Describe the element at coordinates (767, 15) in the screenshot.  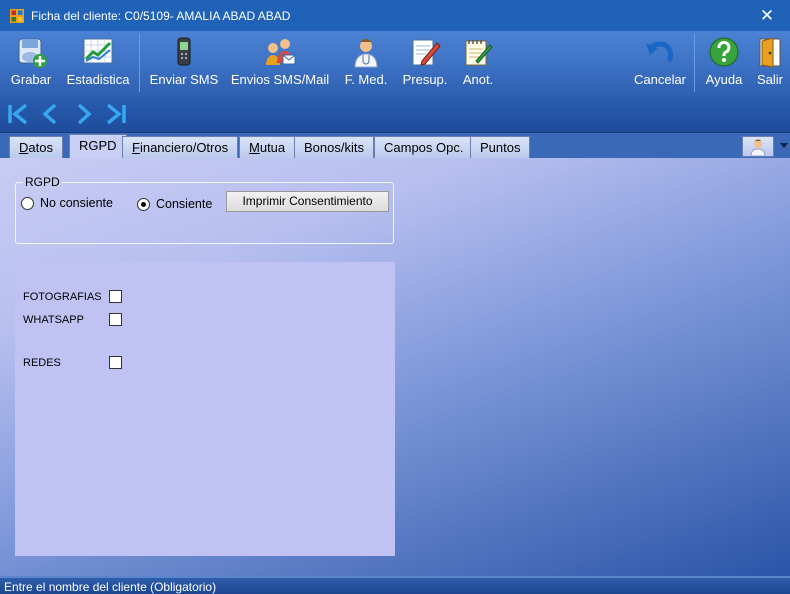
I see `close-window-button: ✕` at that location.